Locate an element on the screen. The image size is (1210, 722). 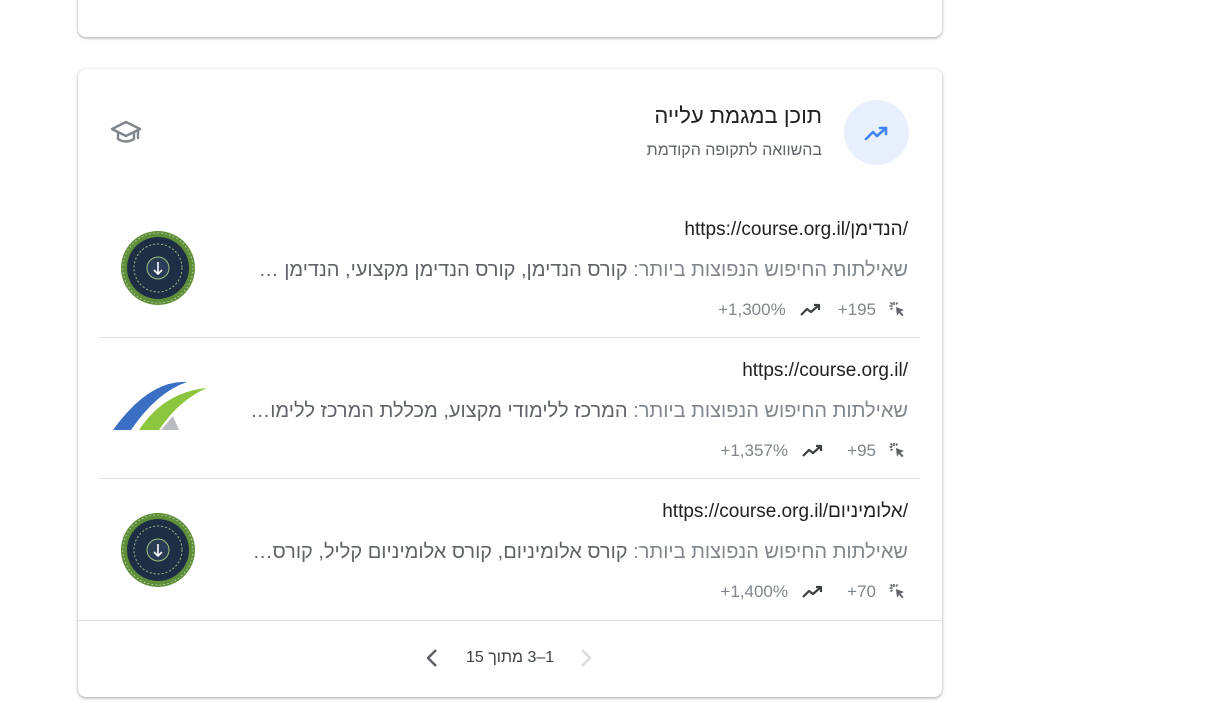
chevron-right-icon is located at coordinates (586, 658).